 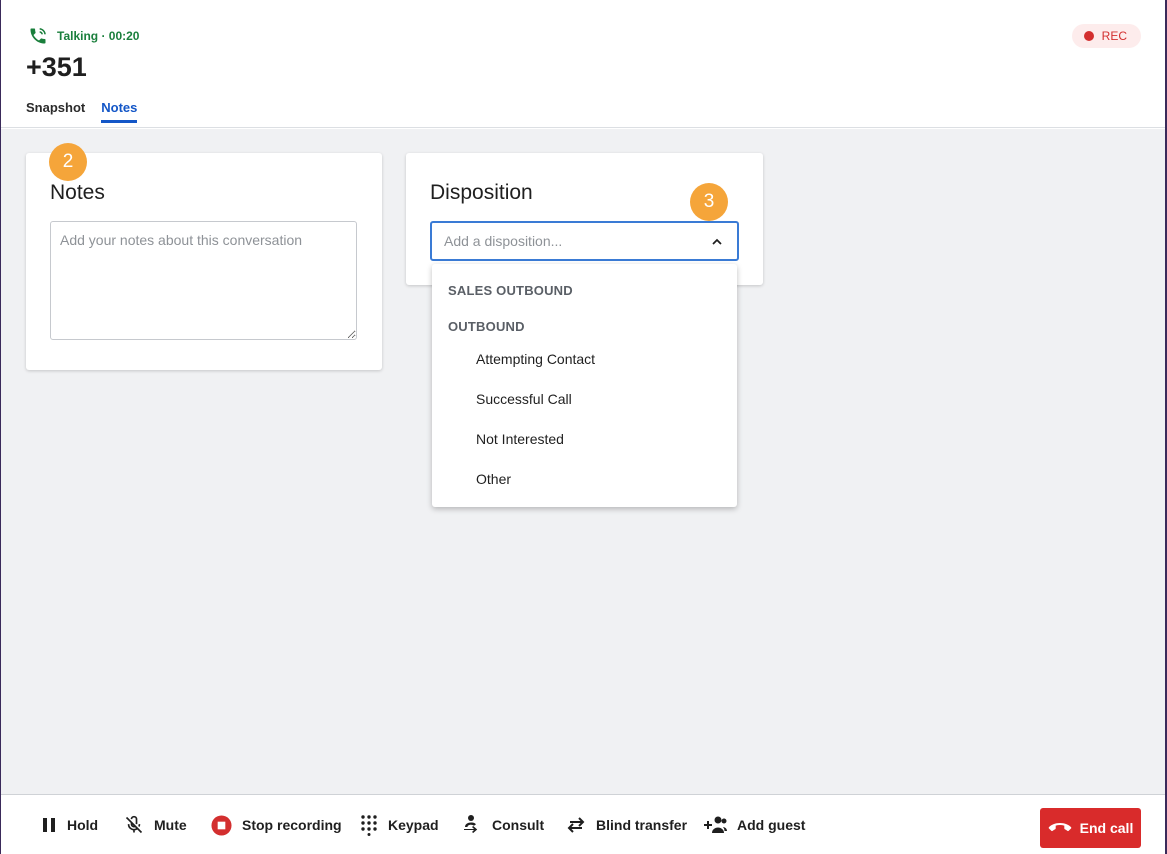 I want to click on option-attempting-contact: Attempting Contact, so click(x=535, y=359).